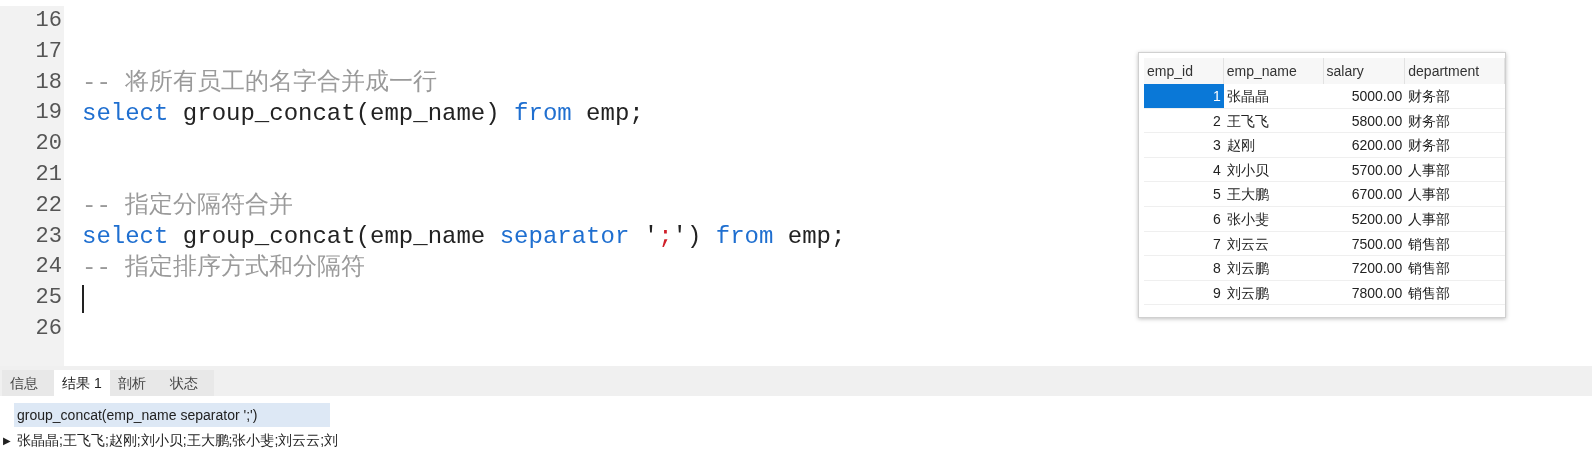  I want to click on table-cell-text: 刘小贝, so click(1247, 170).